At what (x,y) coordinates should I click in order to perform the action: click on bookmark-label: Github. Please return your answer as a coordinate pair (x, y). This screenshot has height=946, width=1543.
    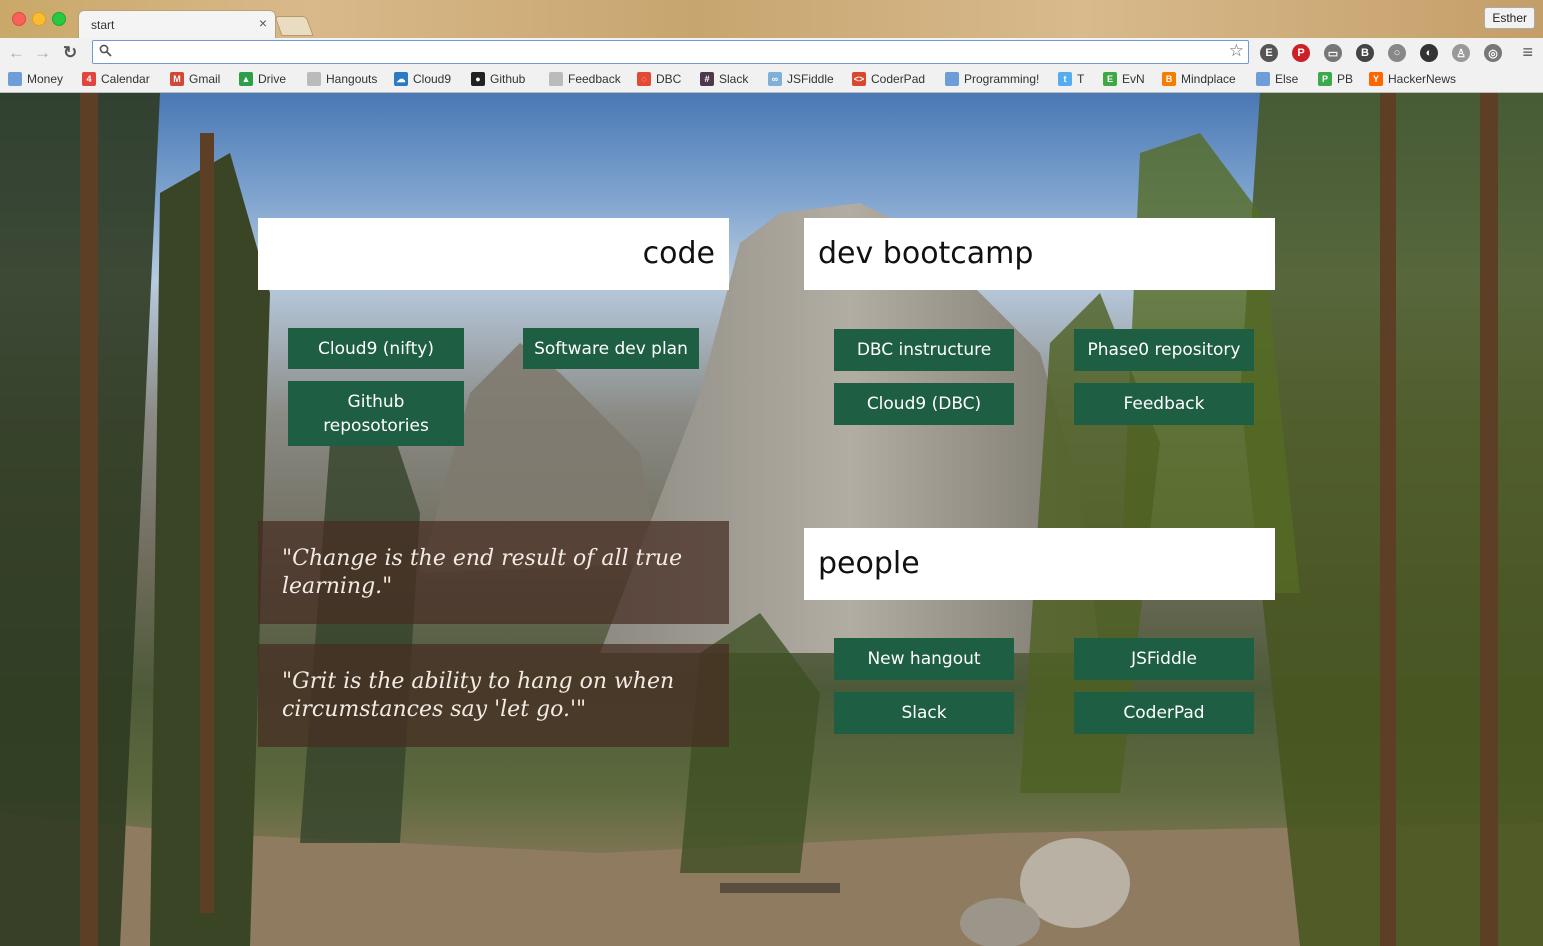
    Looking at the image, I should click on (508, 79).